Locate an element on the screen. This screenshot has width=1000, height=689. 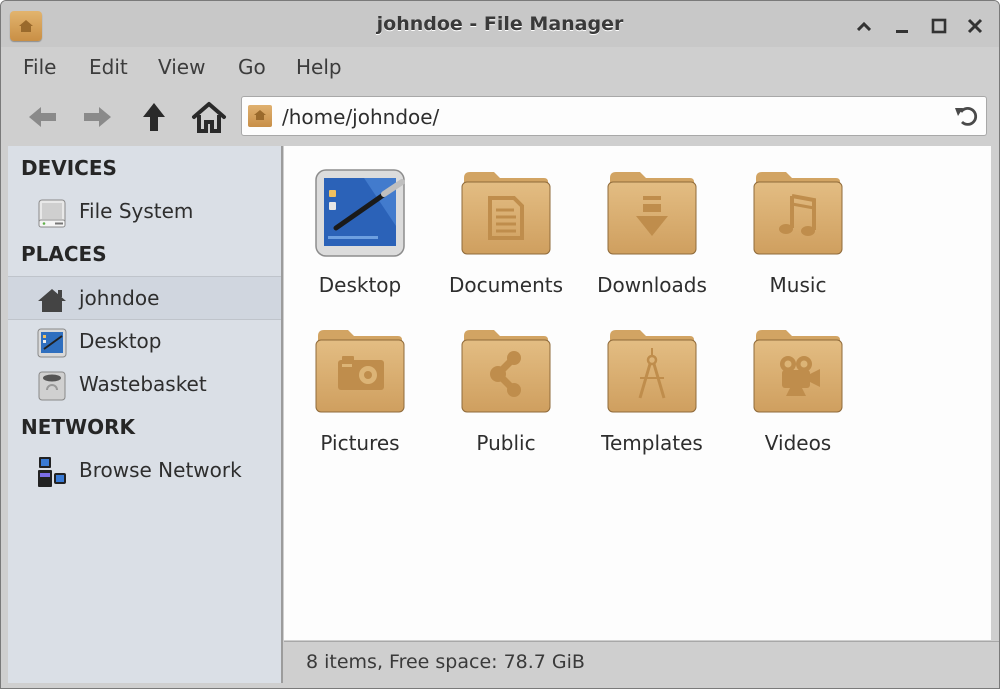
menu-go: Go is located at coordinates (252, 67).